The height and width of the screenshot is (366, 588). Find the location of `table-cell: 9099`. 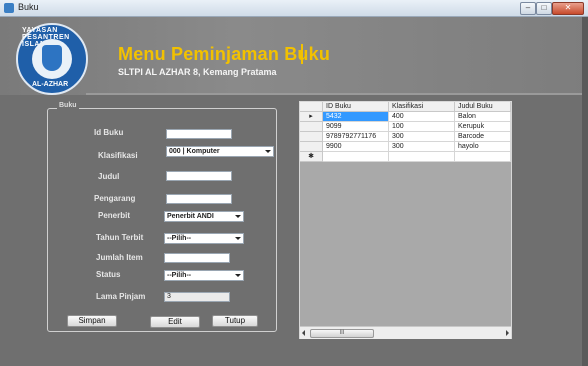

table-cell: 9099 is located at coordinates (356, 127).